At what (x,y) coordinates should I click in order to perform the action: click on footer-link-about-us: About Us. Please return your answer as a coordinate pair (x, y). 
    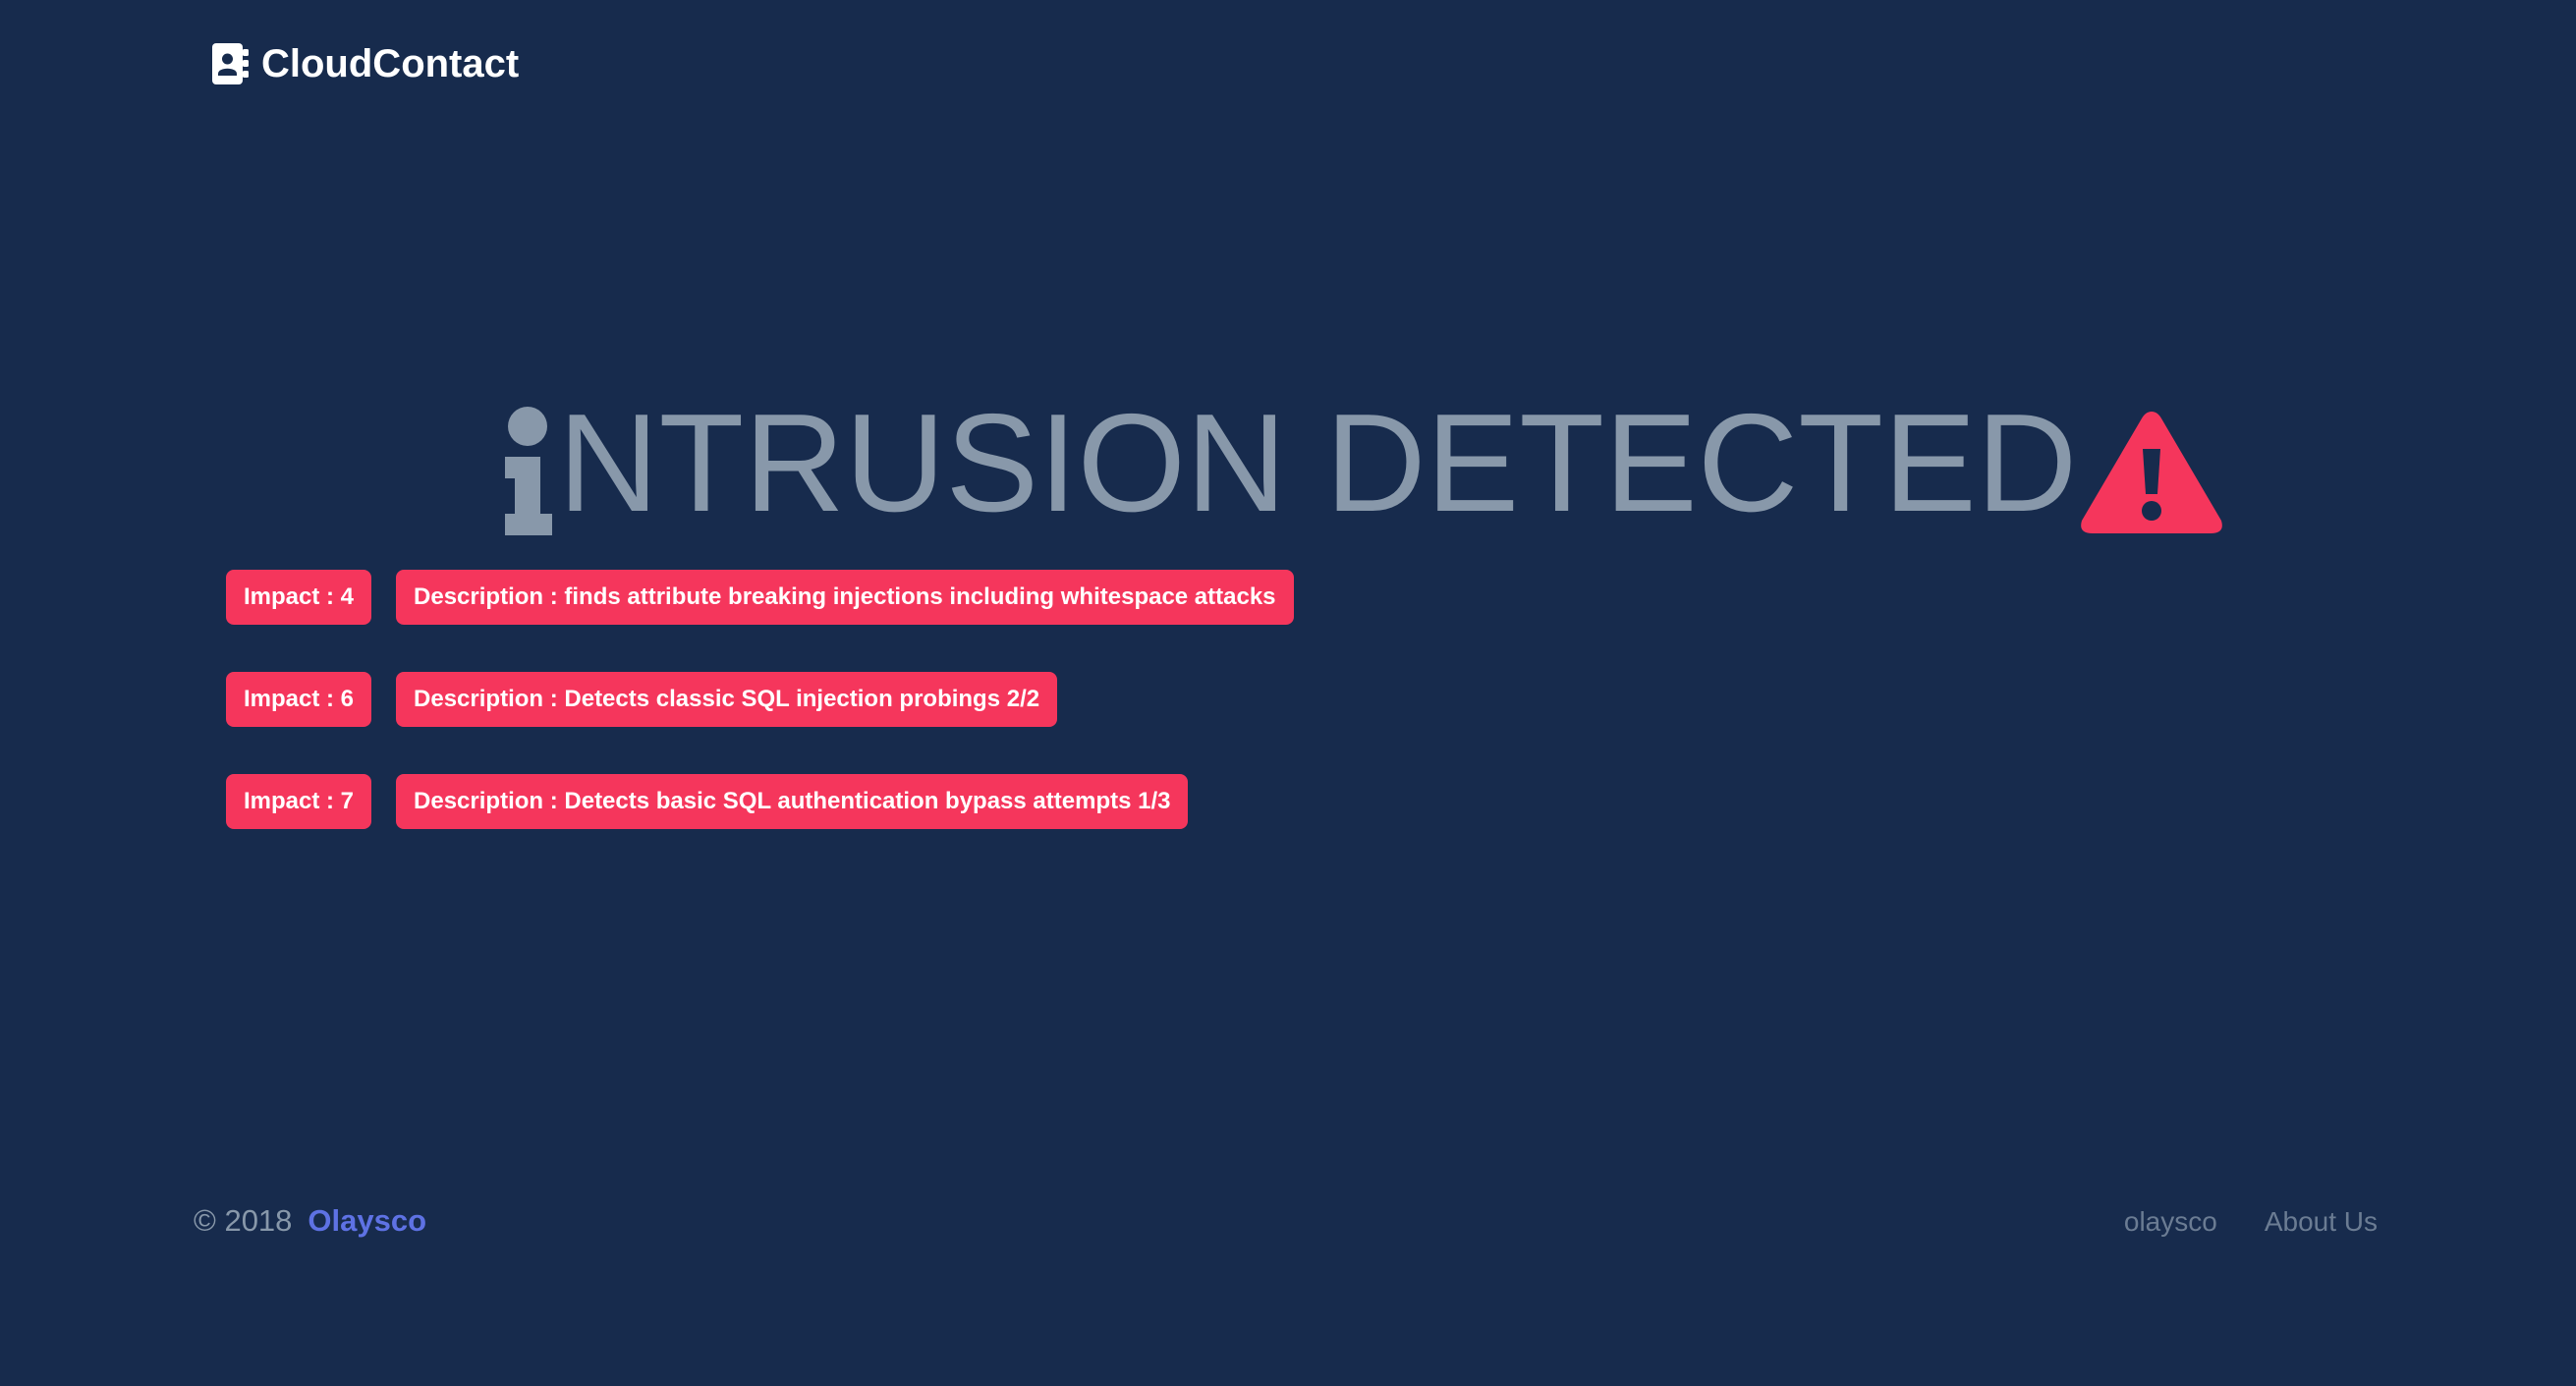
    Looking at the image, I should click on (2321, 1222).